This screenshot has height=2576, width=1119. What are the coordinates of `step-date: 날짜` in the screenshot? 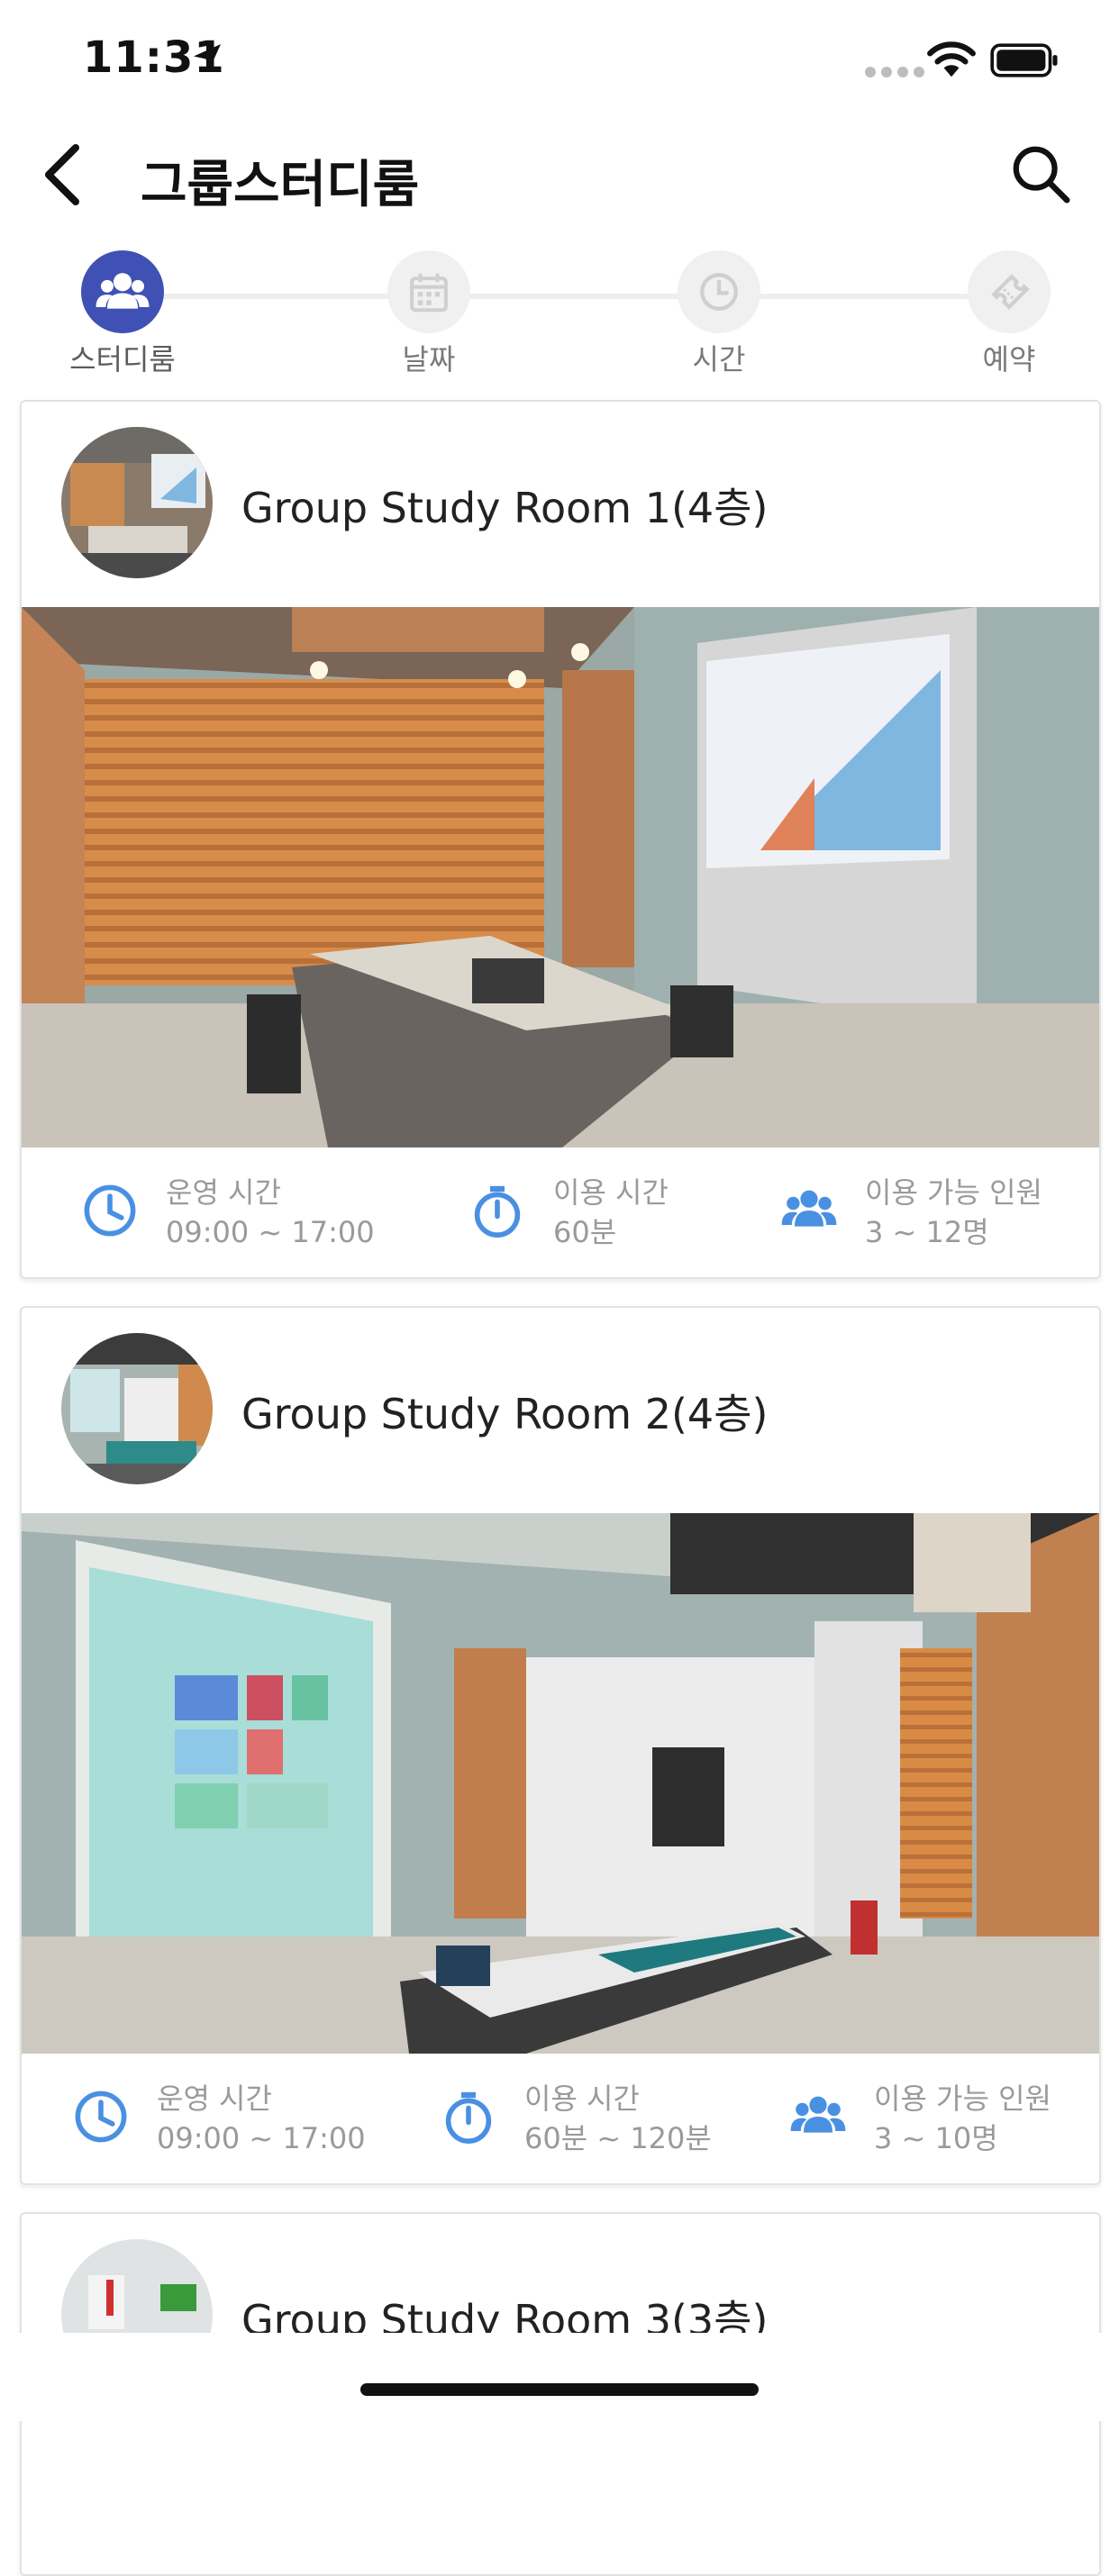 It's located at (429, 314).